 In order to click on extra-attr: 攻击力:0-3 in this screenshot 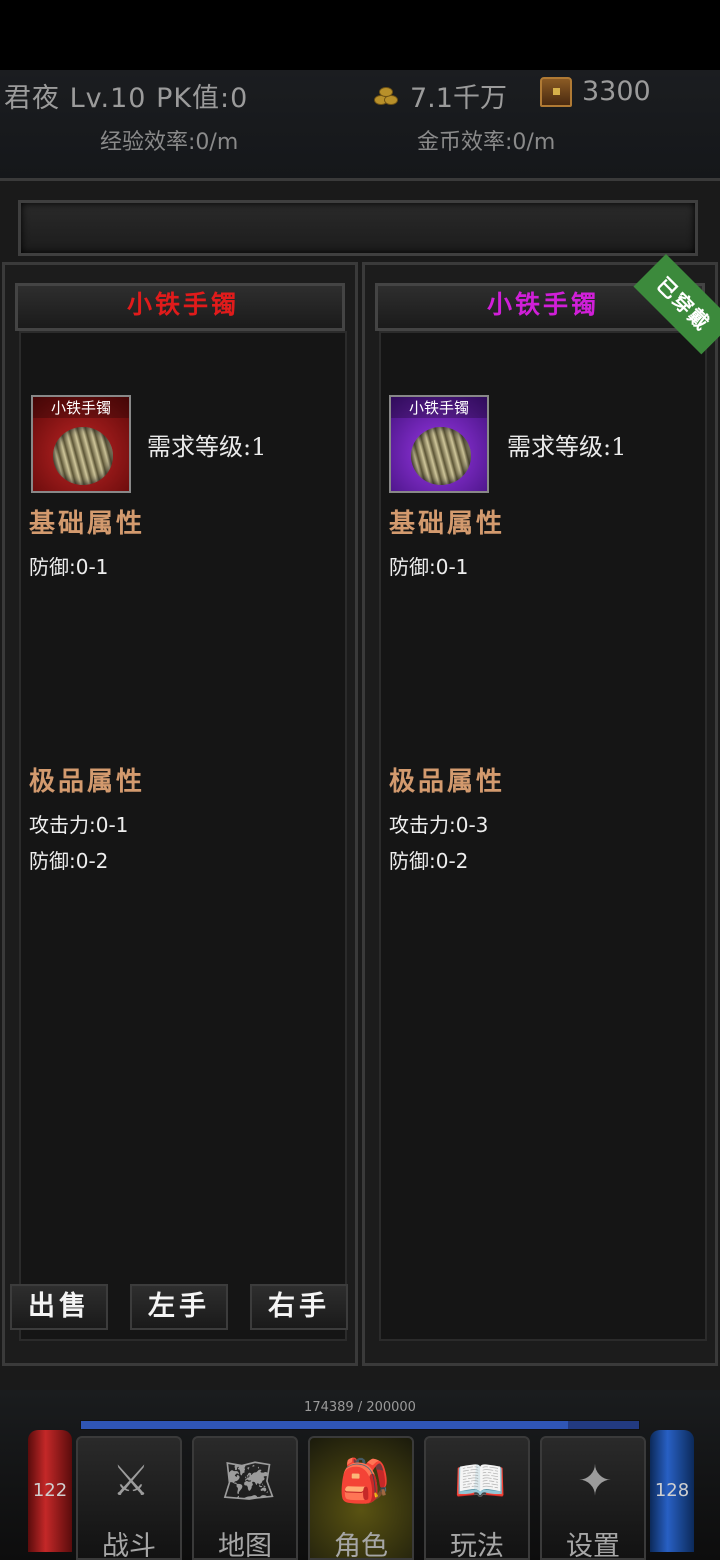, I will do `click(439, 825)`.